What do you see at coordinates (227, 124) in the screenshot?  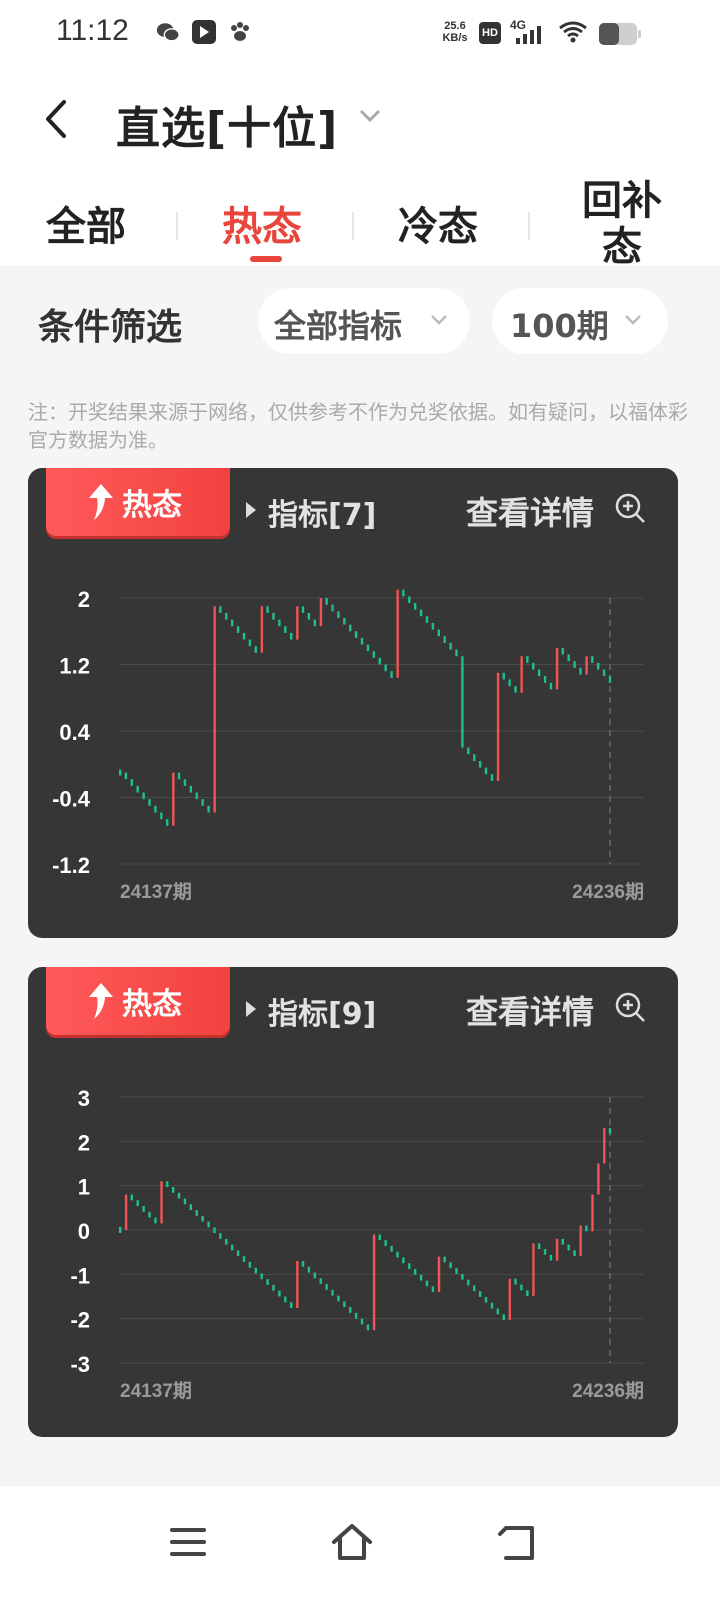 I see `page-title: 直选[十位]` at bounding box center [227, 124].